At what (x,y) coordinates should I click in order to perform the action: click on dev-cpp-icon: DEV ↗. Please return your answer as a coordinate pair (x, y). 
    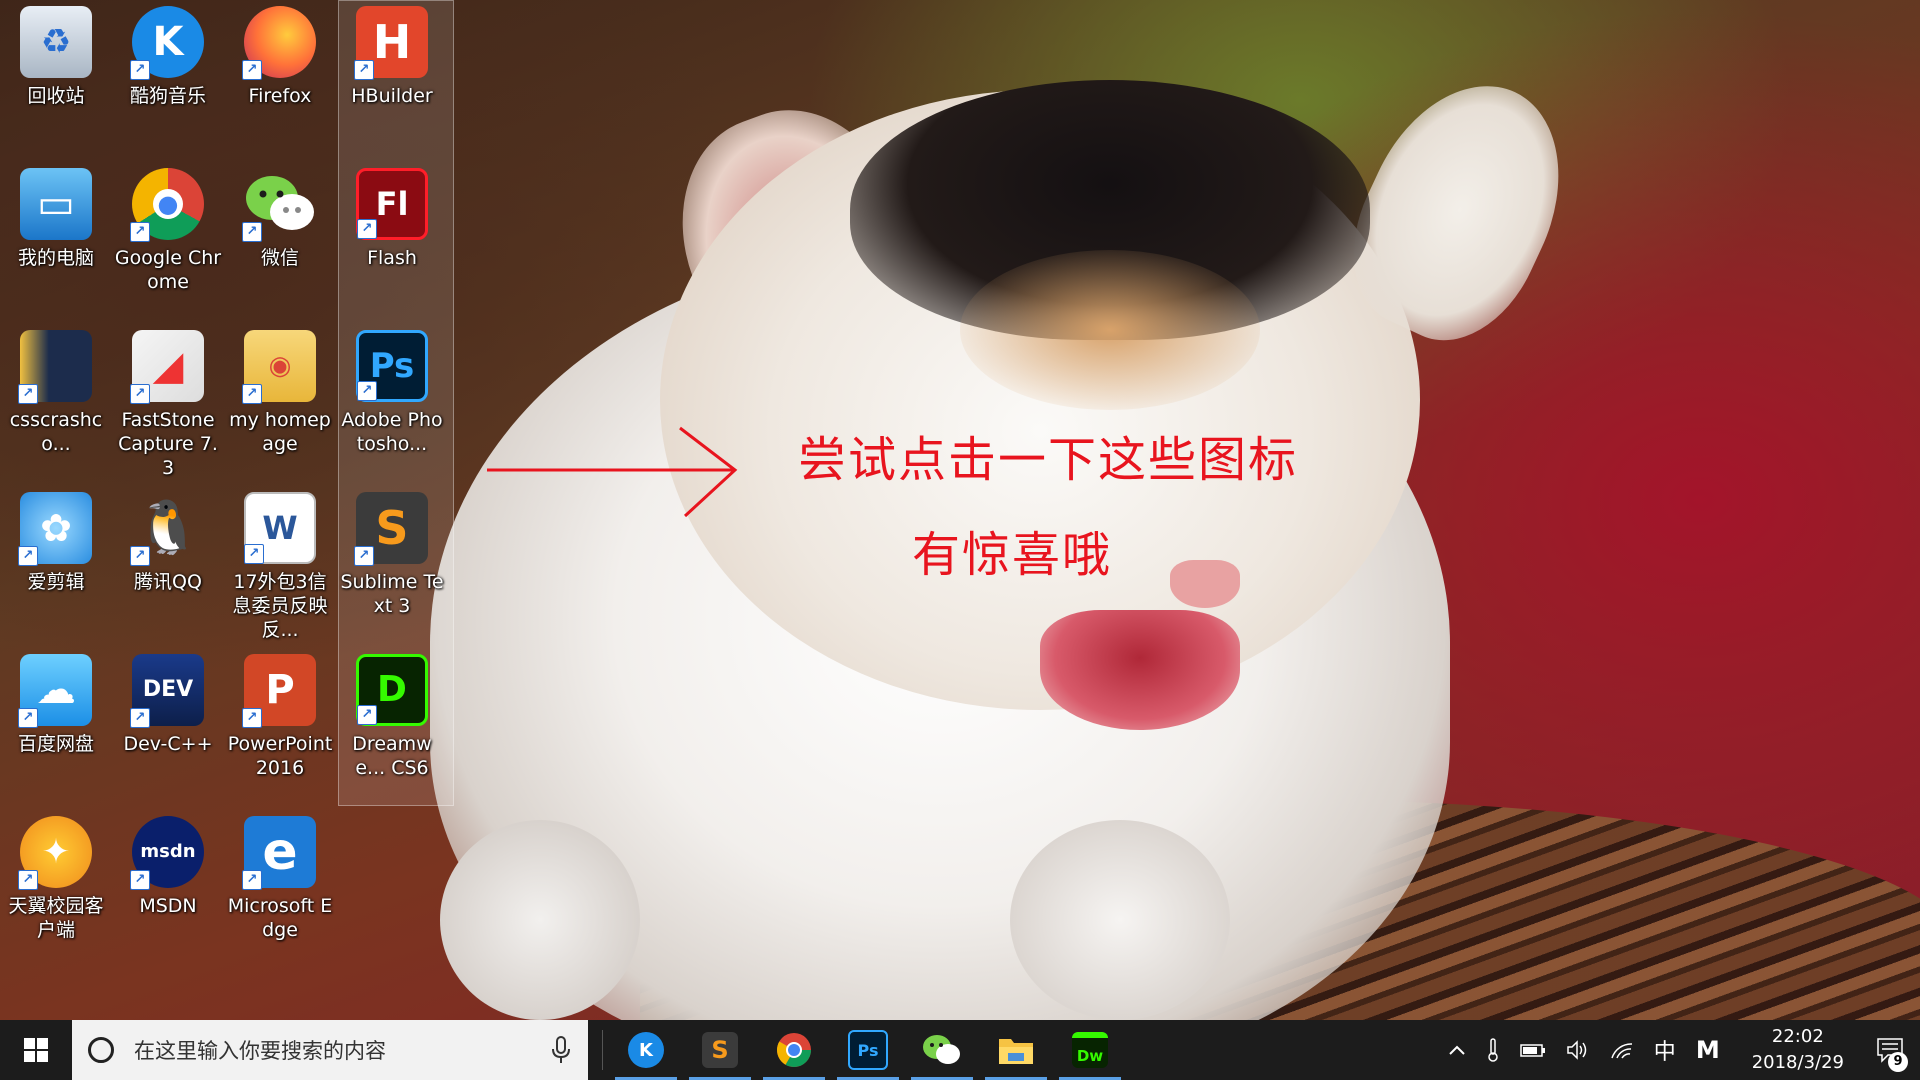
    Looking at the image, I should click on (167, 691).